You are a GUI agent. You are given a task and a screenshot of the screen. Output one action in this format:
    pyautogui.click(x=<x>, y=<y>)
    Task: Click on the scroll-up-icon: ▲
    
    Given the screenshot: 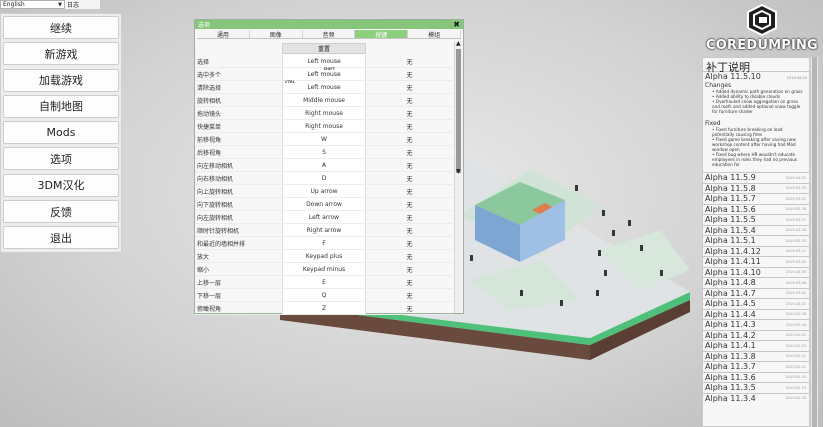 What is the action you would take?
    pyautogui.click(x=458, y=44)
    